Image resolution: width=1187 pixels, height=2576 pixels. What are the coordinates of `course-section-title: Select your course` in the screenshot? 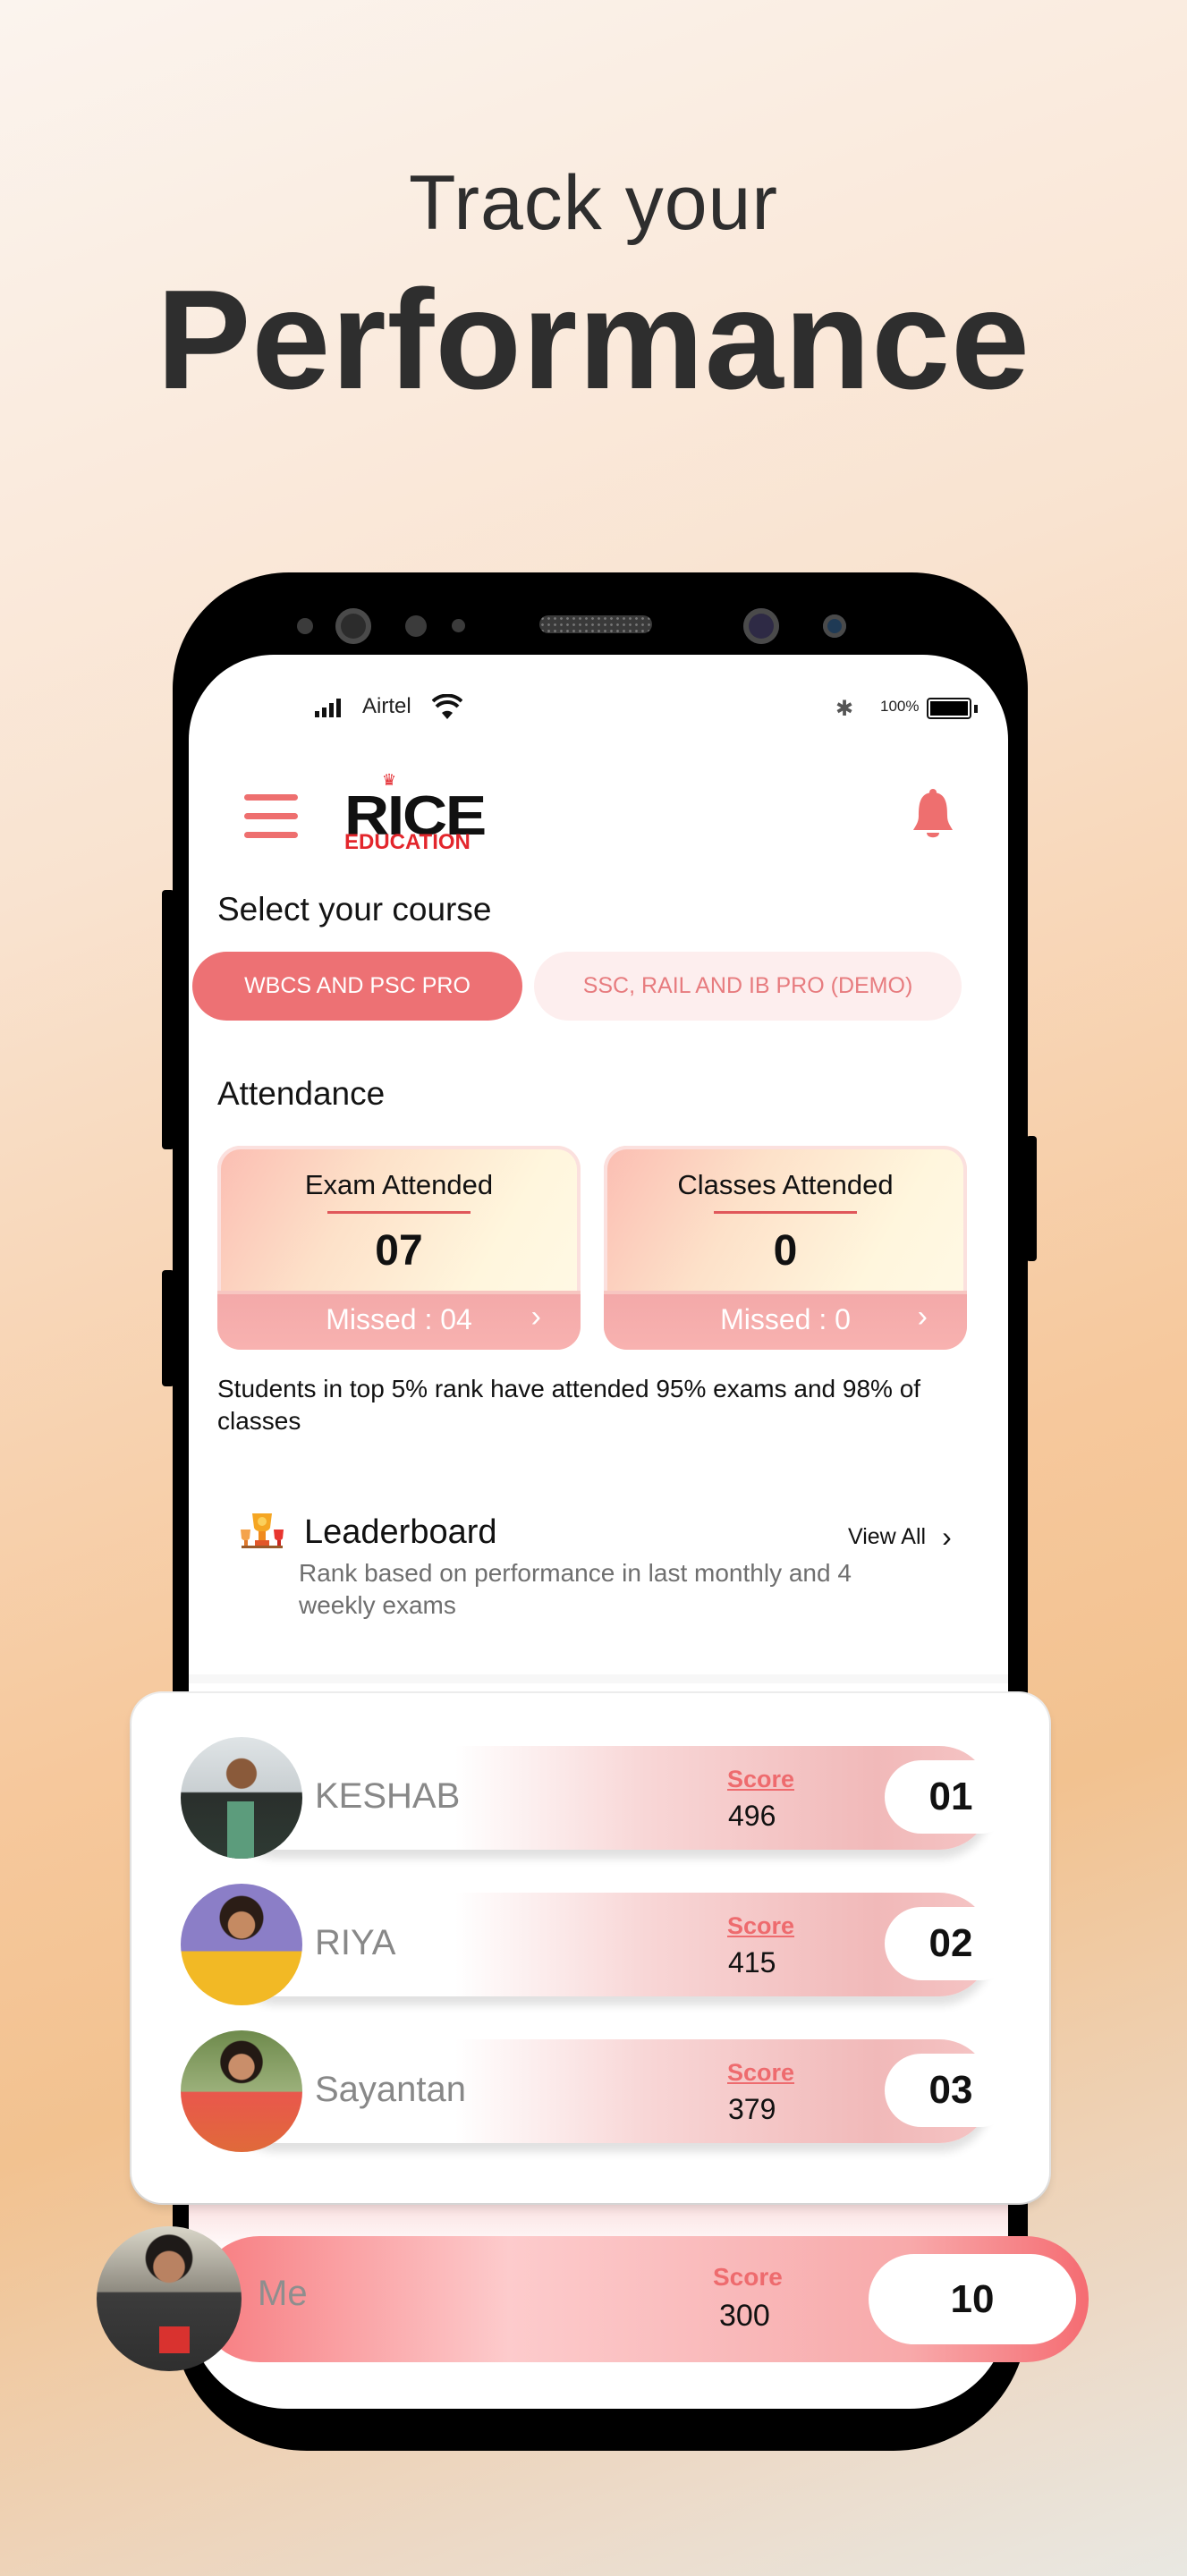 It's located at (355, 909).